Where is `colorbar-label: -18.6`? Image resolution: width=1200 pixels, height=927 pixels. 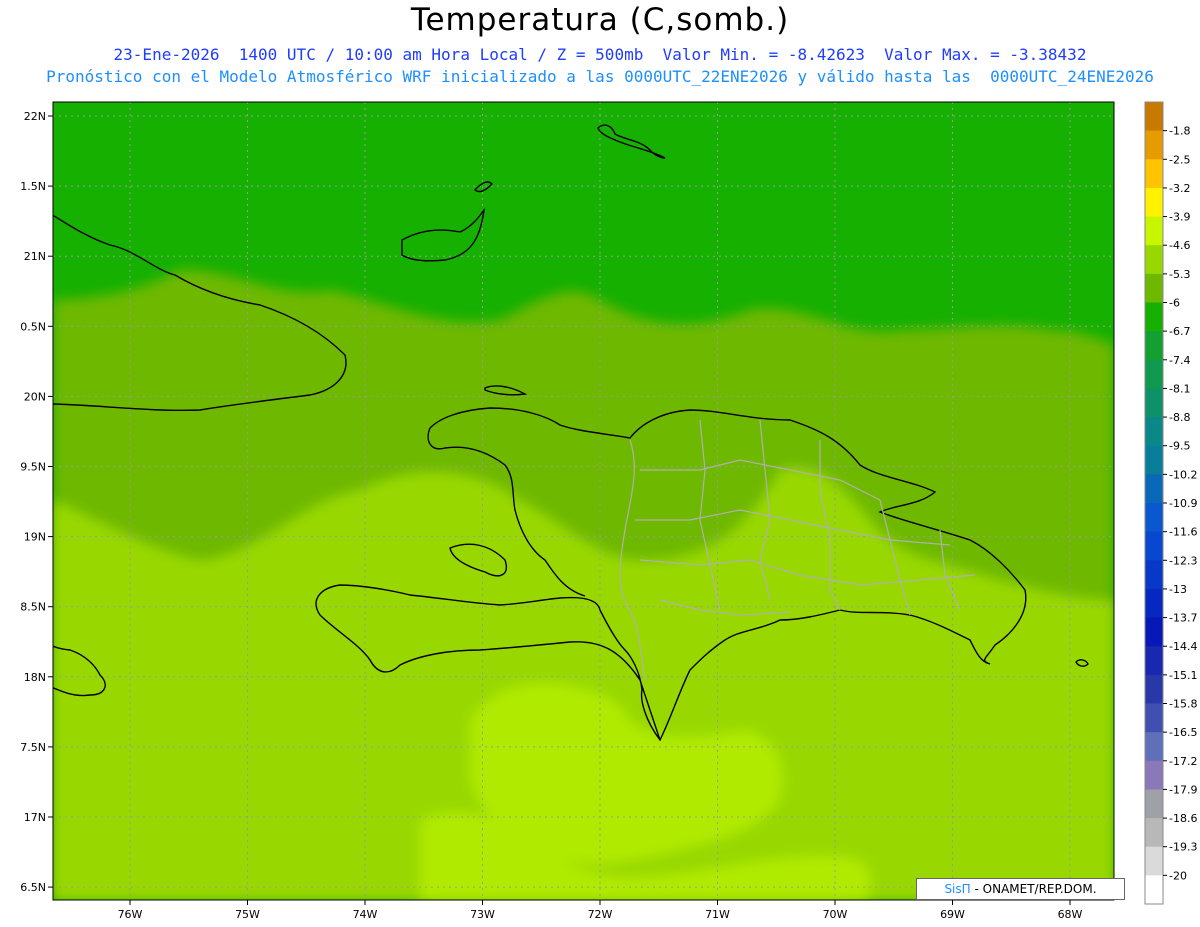
colorbar-label: -18.6 is located at coordinates (1183, 818).